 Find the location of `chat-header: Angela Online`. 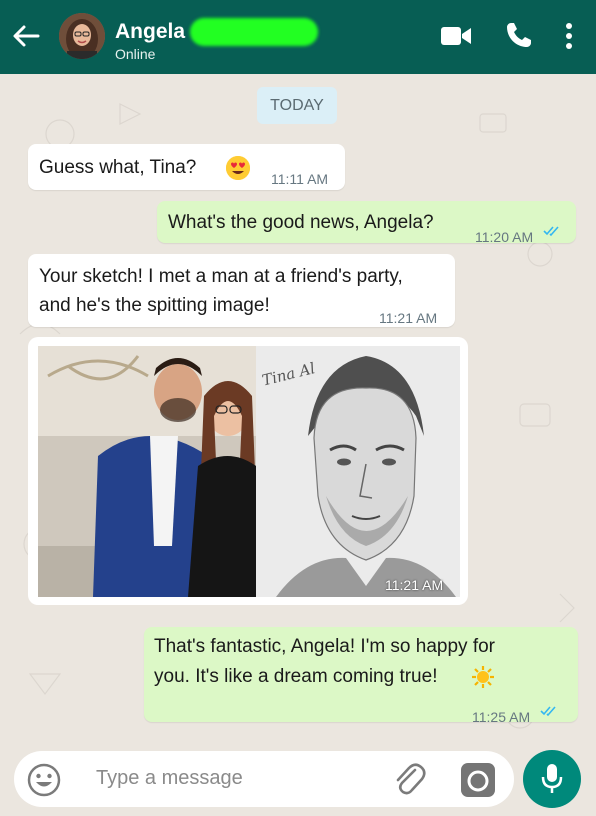

chat-header: Angela Online is located at coordinates (298, 37).